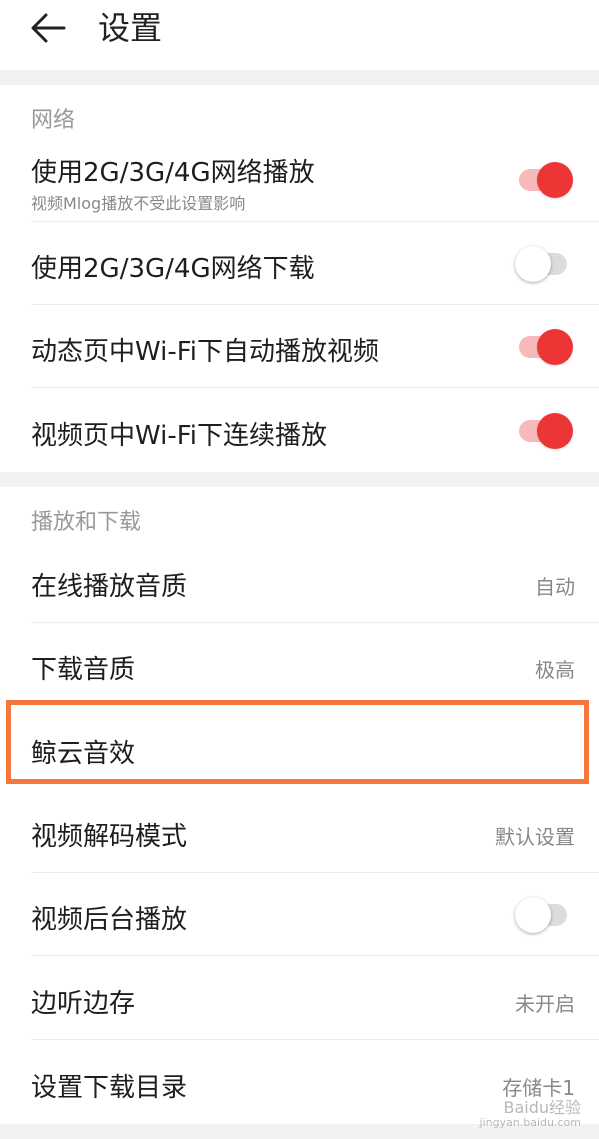  I want to click on section-label-playback: 播放和下载, so click(86, 522).